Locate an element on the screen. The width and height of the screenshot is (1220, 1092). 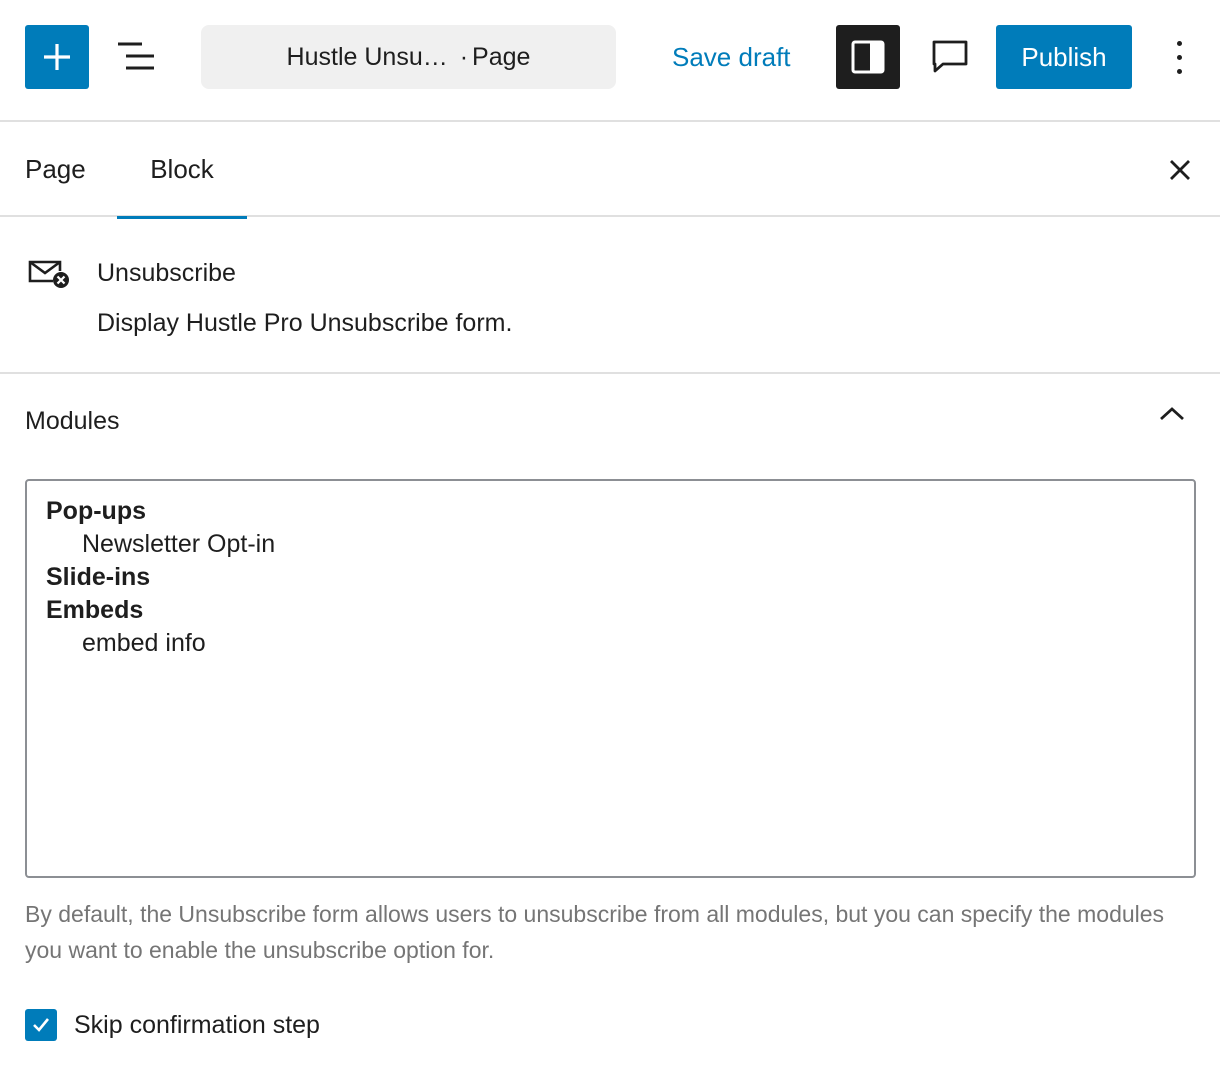
plus-icon is located at coordinates (57, 57).